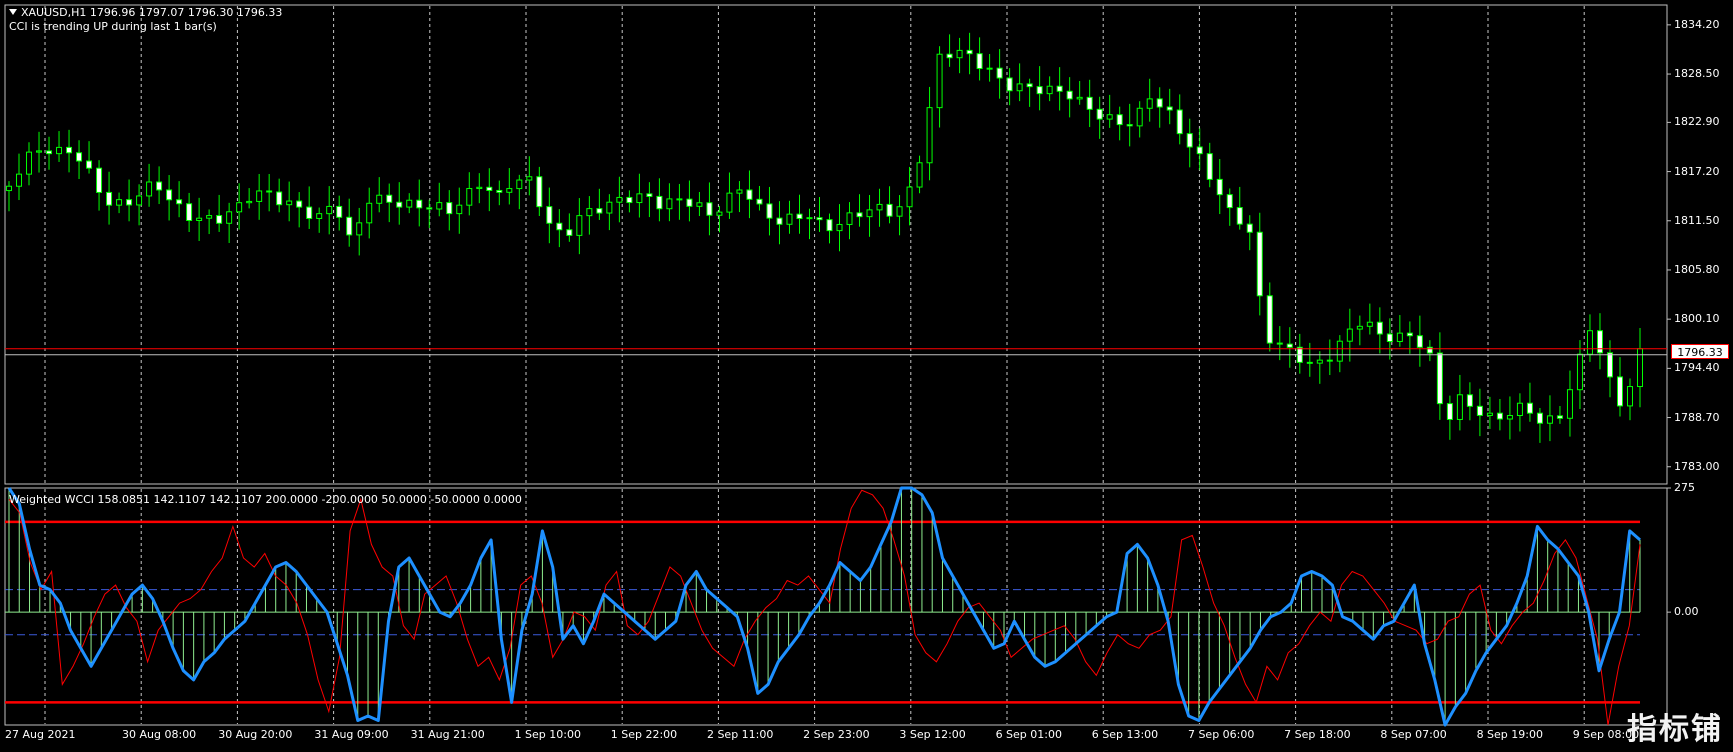 The width and height of the screenshot is (1733, 752). I want to click on collapse-triangle-icon, so click(13, 12).